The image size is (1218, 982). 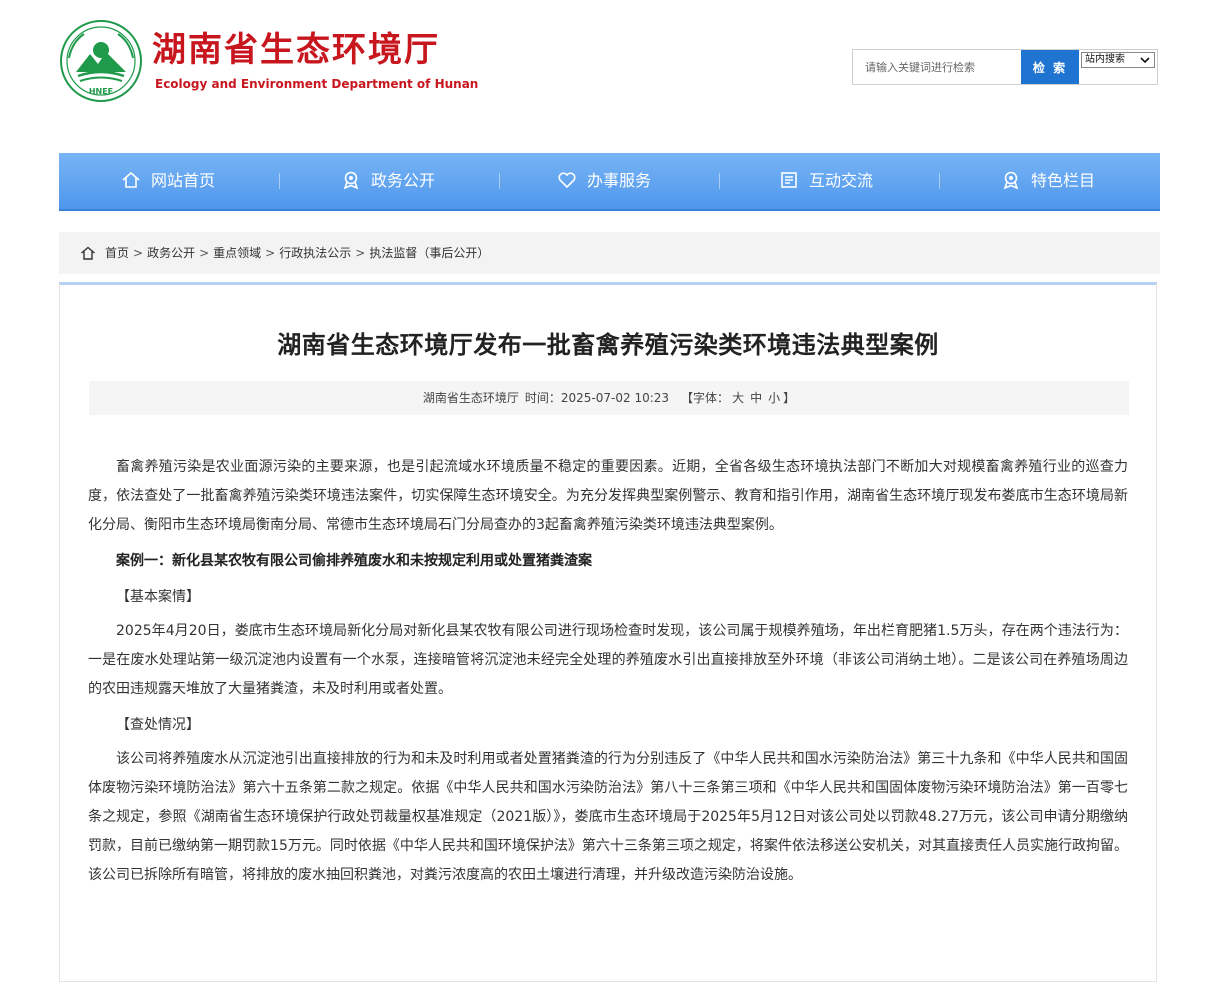 I want to click on chevron-down-icon, so click(x=1145, y=62).